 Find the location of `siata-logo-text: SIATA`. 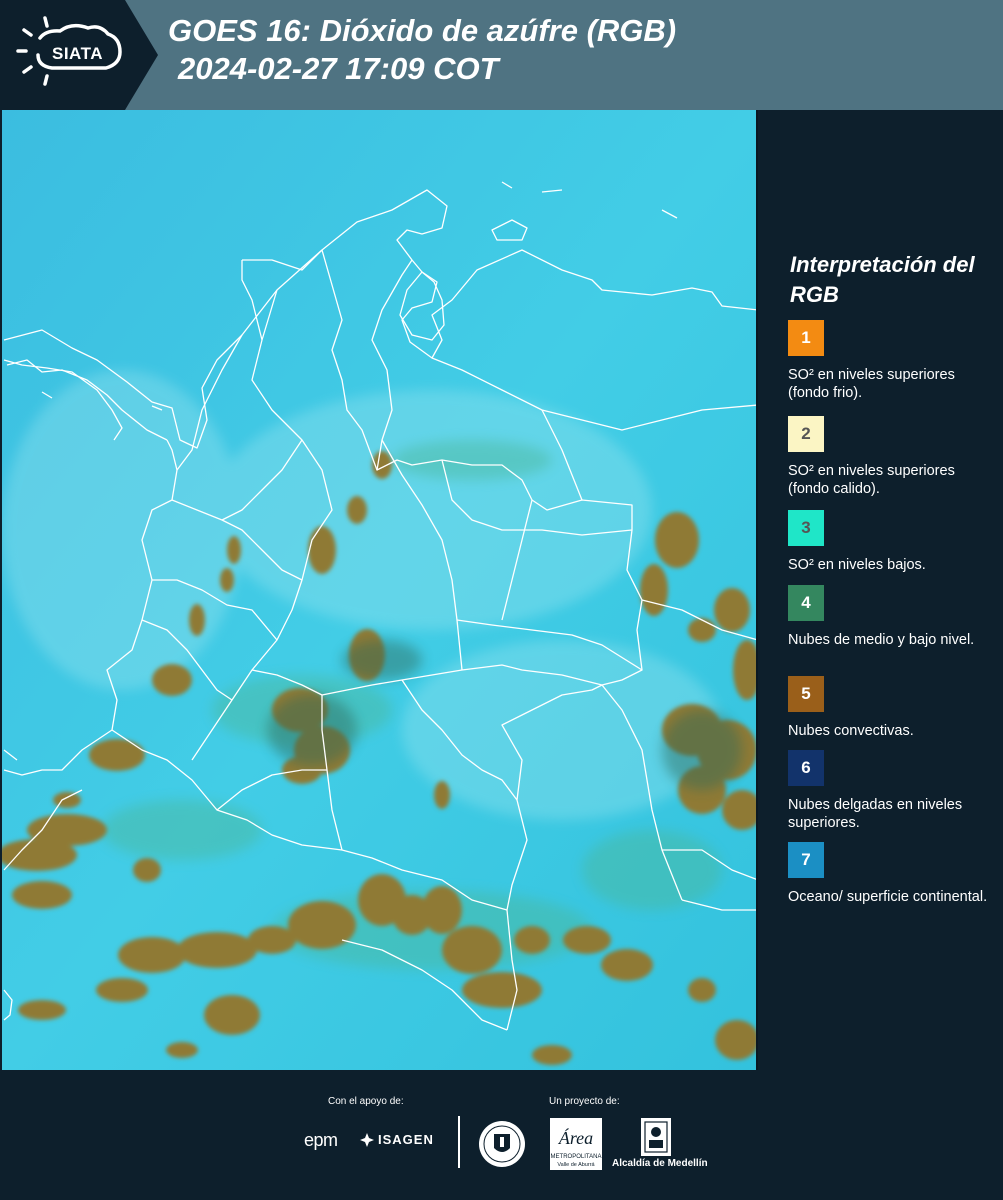

siata-logo-text: SIATA is located at coordinates (77, 53).